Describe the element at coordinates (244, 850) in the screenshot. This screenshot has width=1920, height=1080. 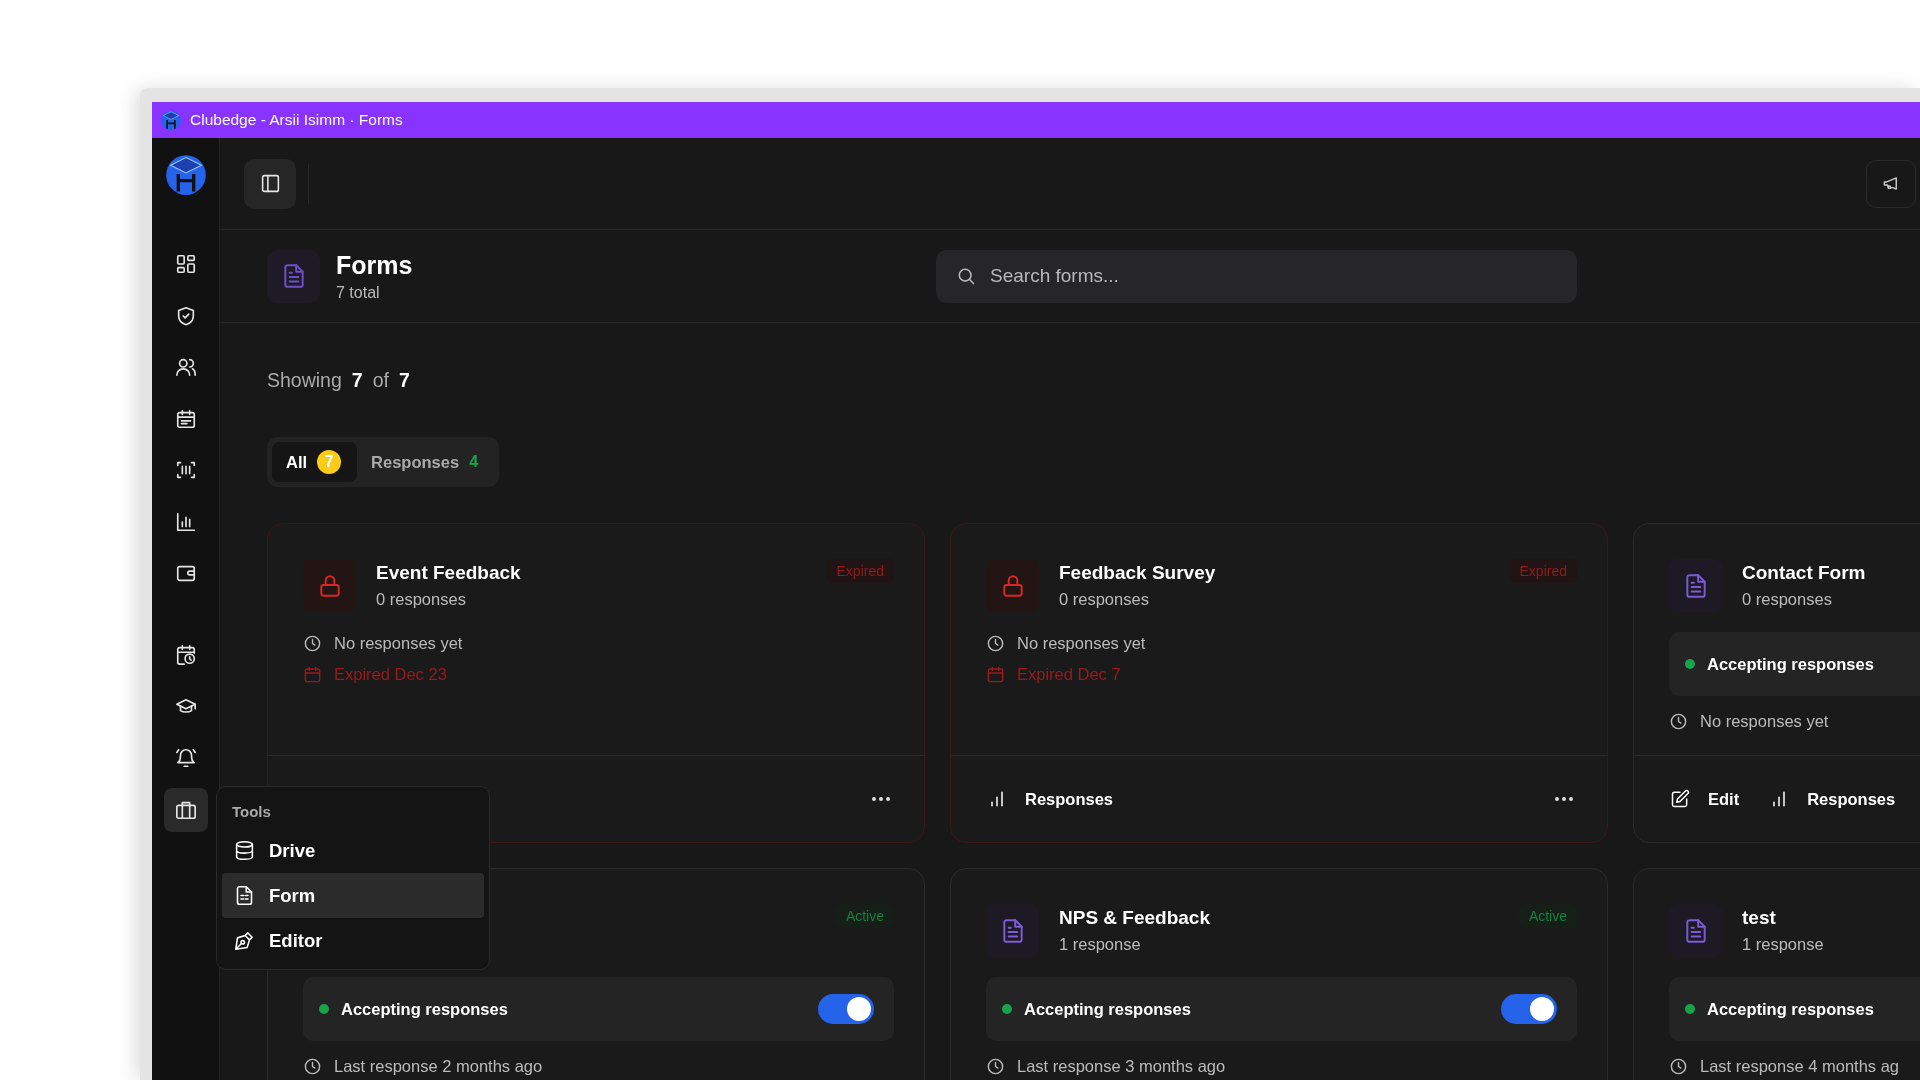
I see `database-icon` at that location.